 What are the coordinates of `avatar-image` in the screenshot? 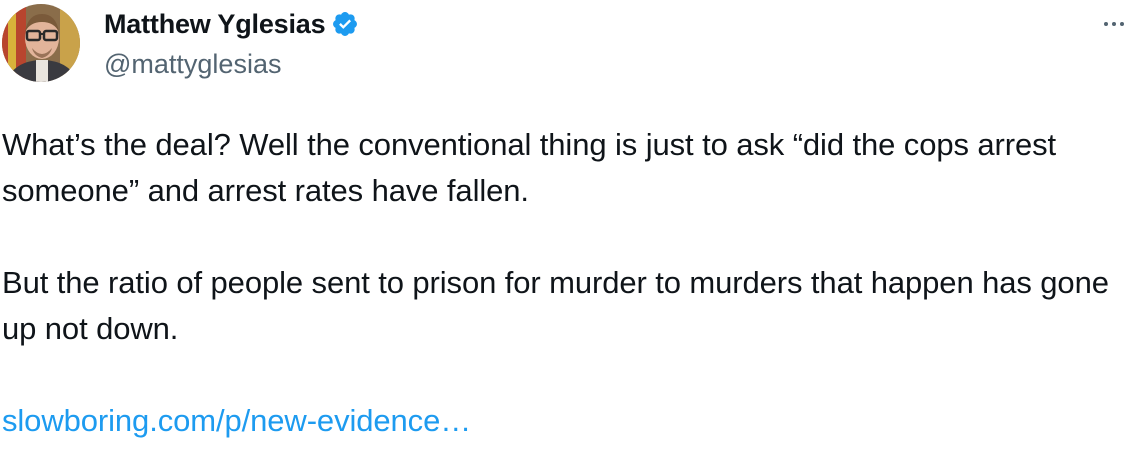 It's located at (41, 43).